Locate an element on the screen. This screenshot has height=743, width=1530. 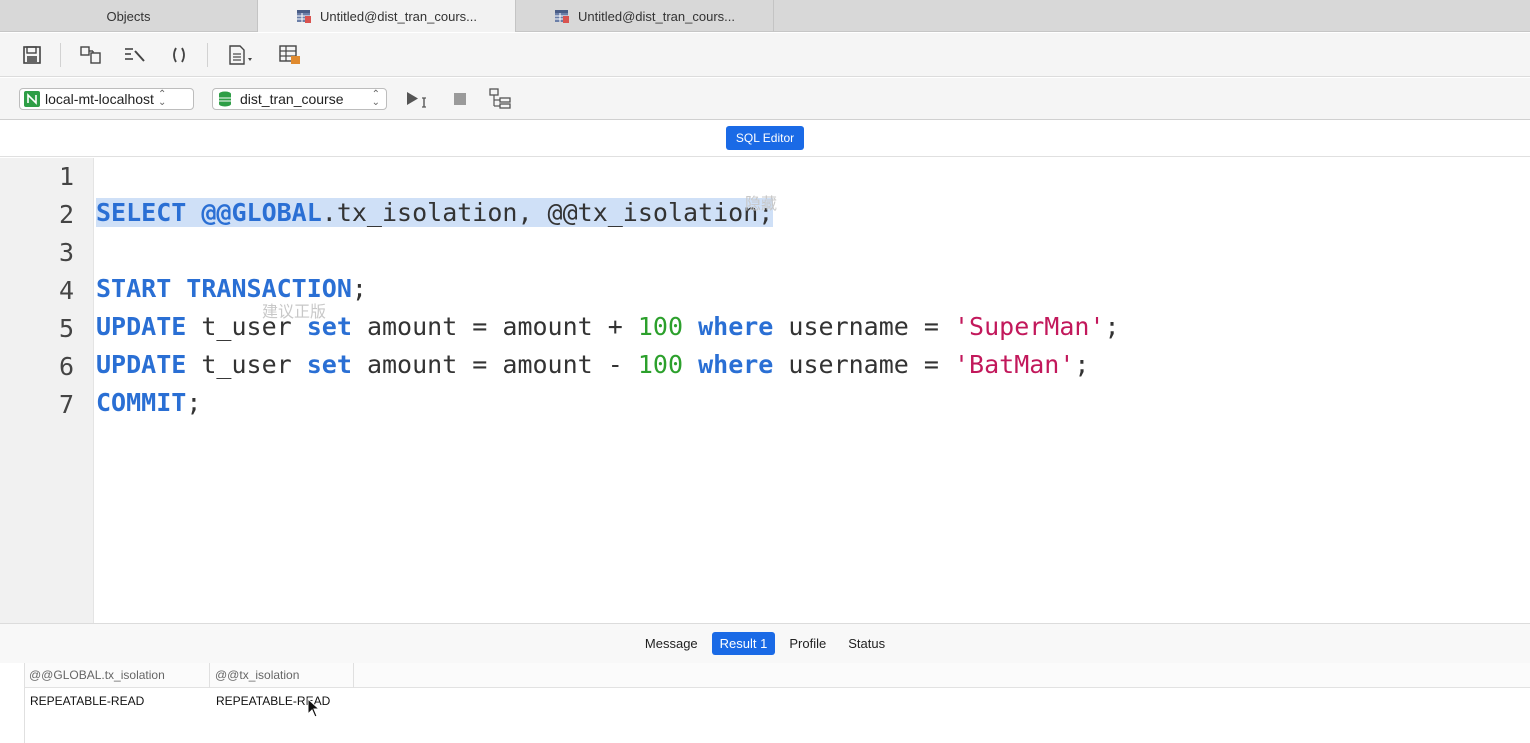
code-line-7: COMMIT; is located at coordinates (148, 402).